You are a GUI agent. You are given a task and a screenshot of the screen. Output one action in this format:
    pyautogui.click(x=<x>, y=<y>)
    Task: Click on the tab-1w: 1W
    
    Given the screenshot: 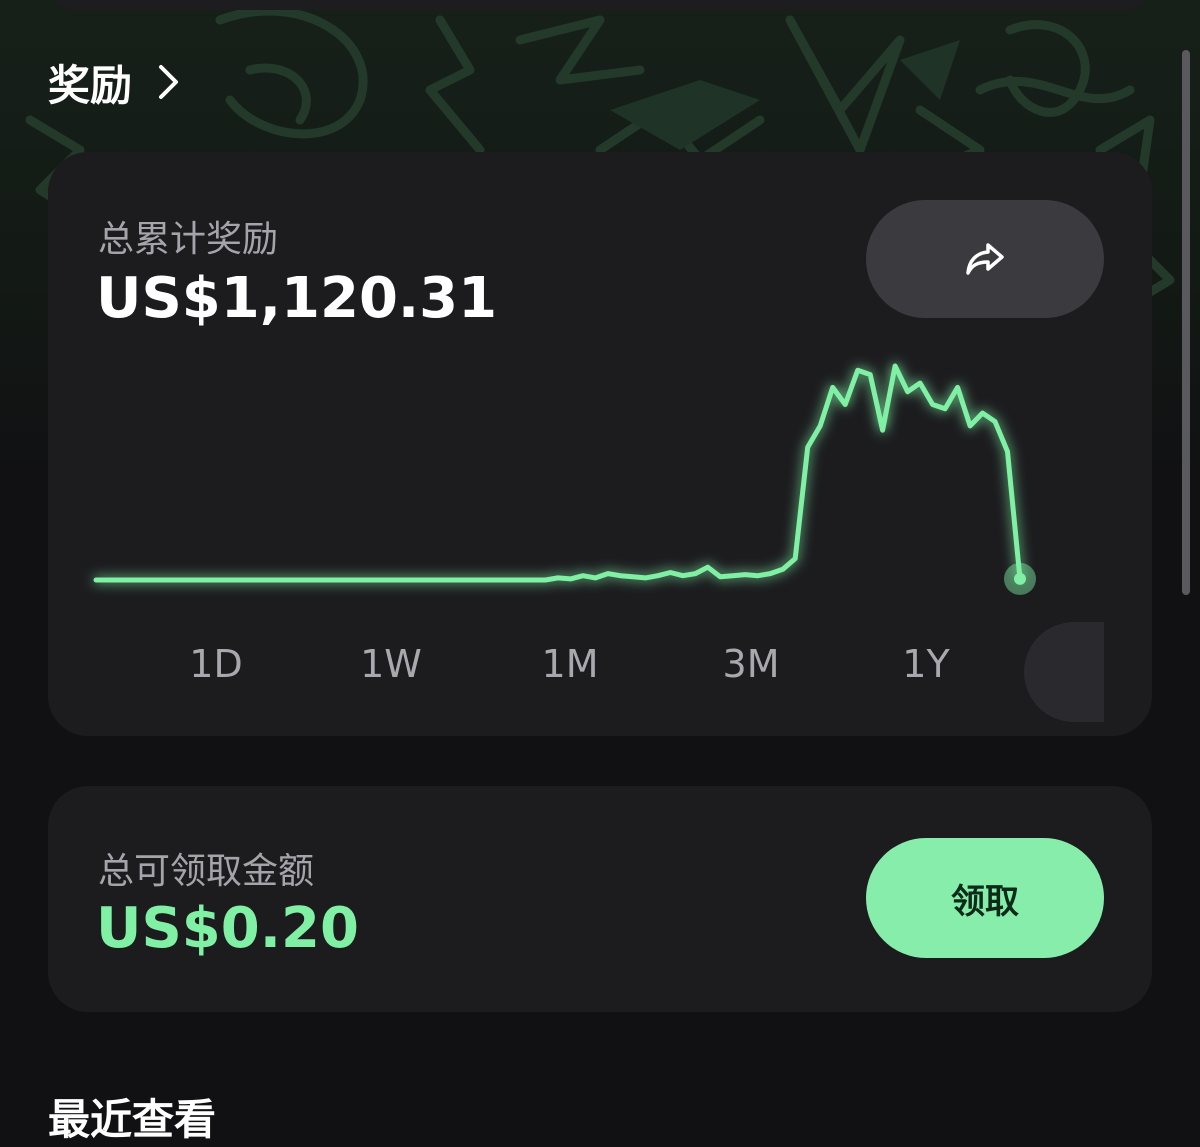 What is the action you would take?
    pyautogui.click(x=391, y=664)
    